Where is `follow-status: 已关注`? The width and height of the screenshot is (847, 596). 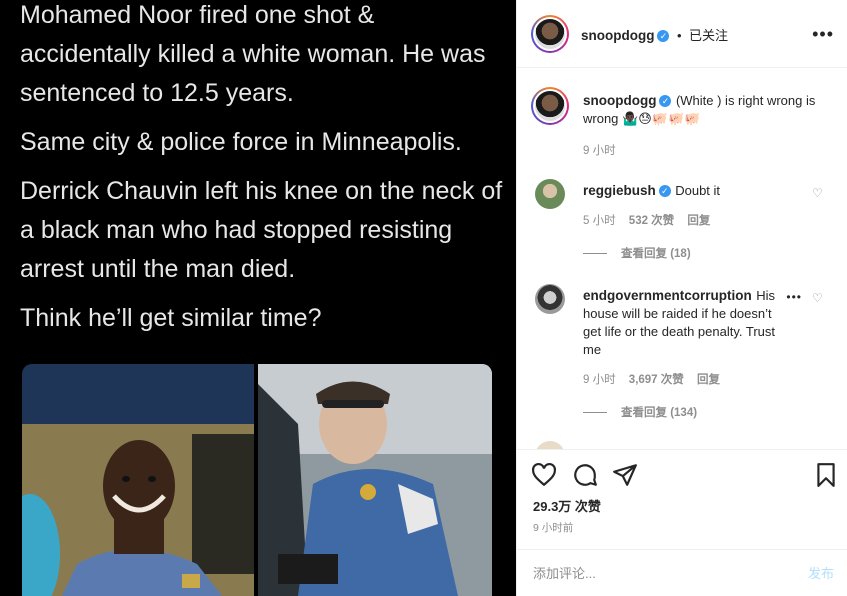 follow-status: 已关注 is located at coordinates (708, 35).